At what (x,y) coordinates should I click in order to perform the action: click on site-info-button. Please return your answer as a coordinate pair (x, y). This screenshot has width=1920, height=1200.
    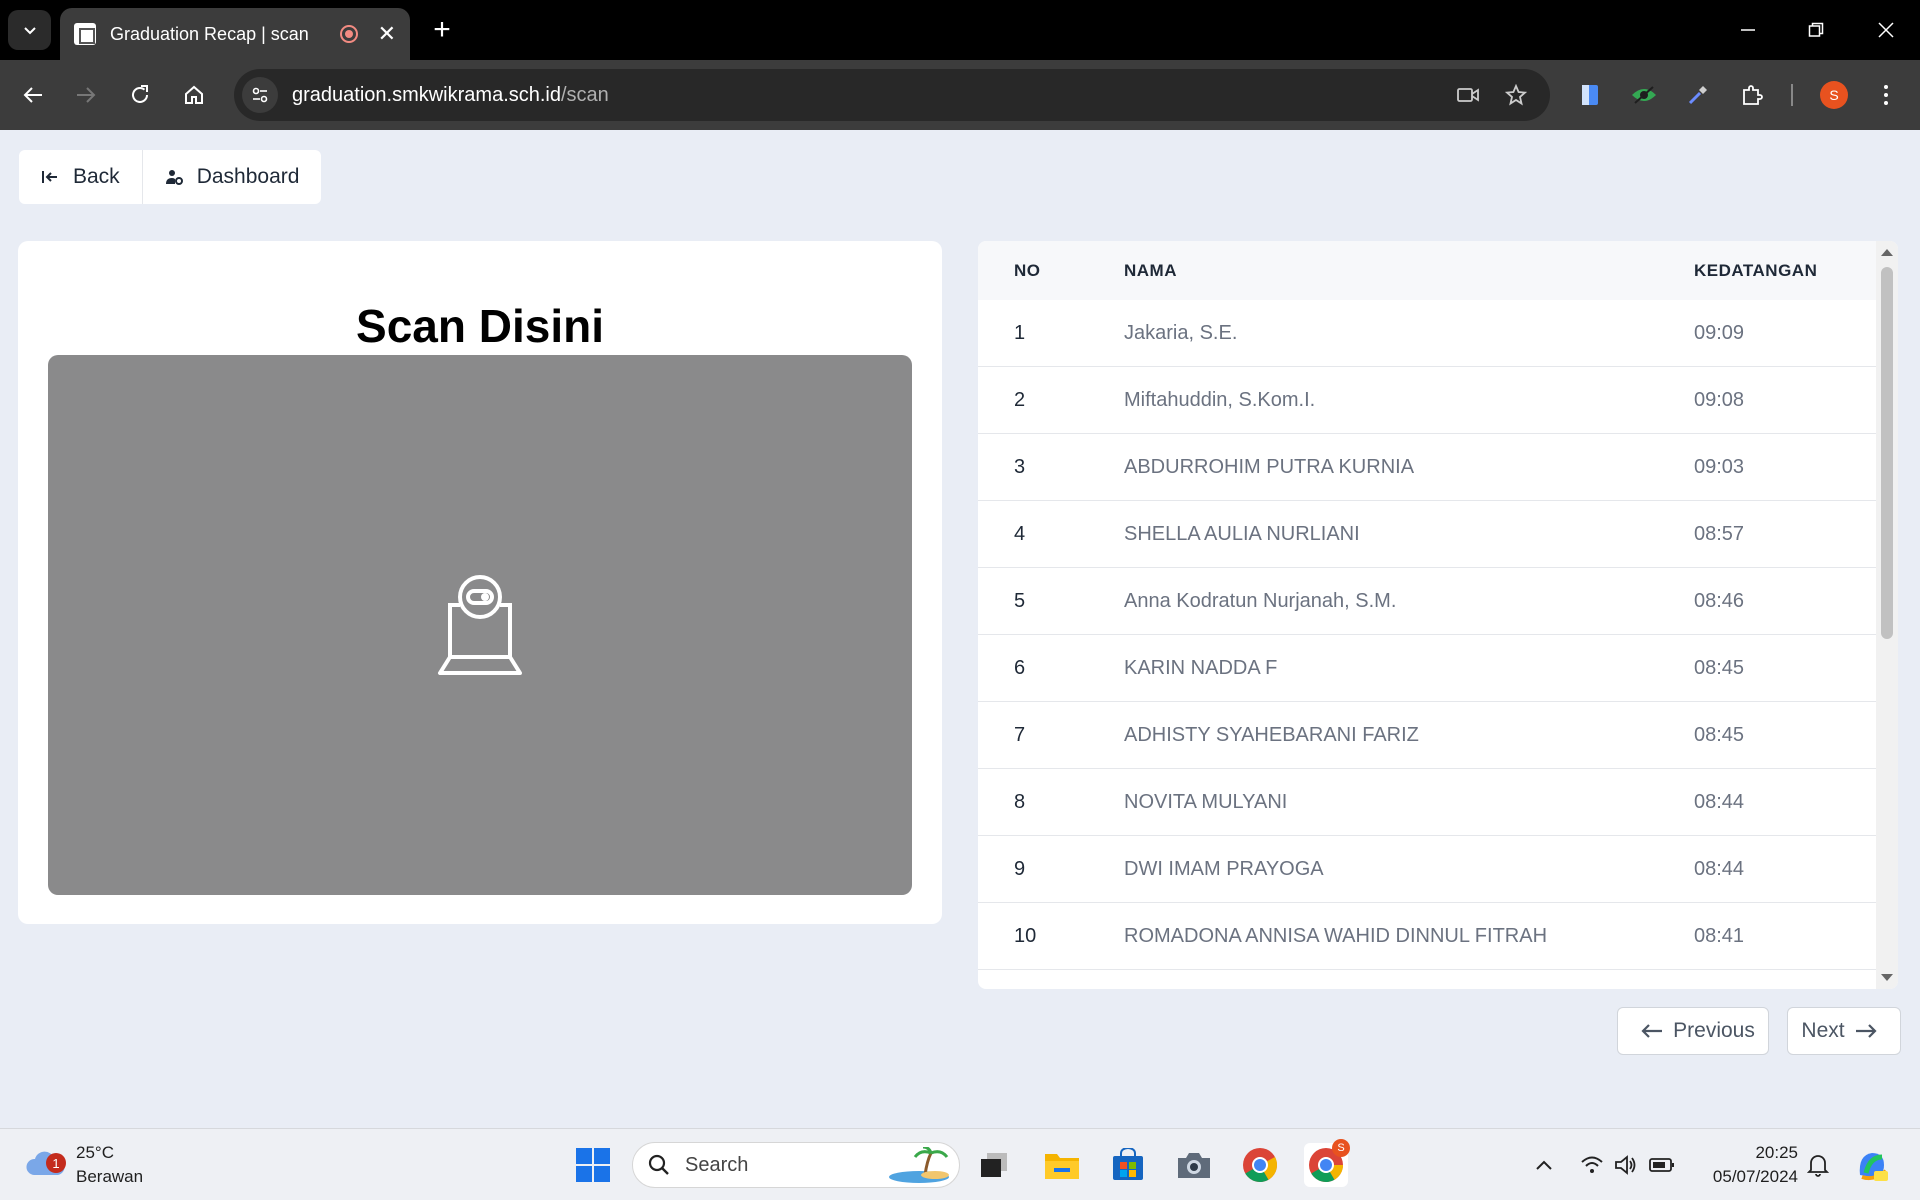
    Looking at the image, I should click on (260, 95).